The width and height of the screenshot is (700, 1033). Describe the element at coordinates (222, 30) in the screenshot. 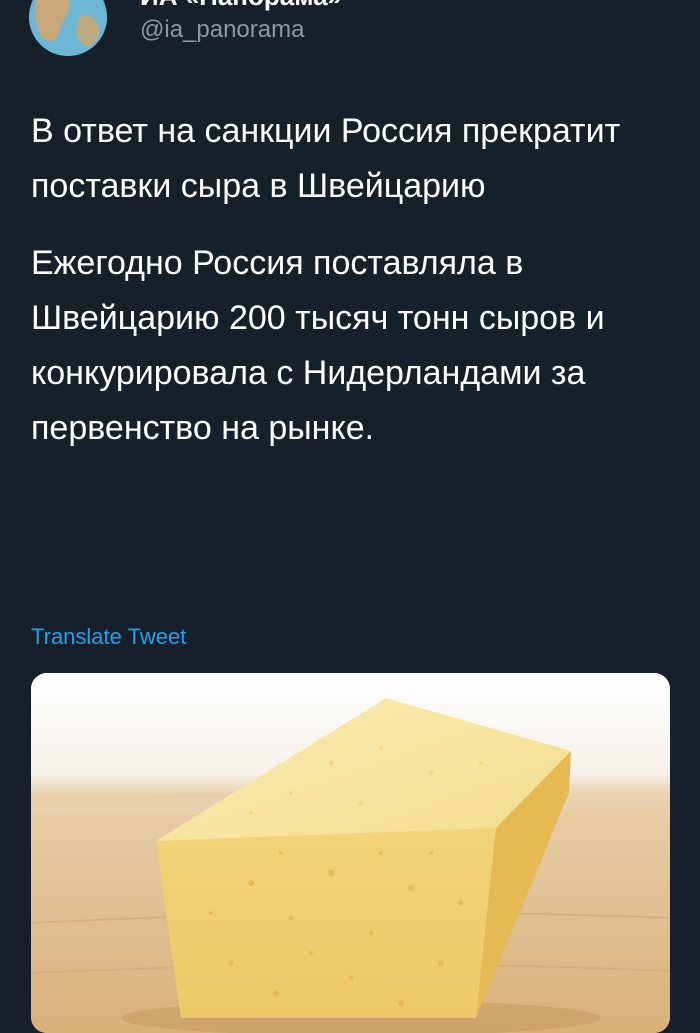

I see `handle: @ia_panorama` at that location.